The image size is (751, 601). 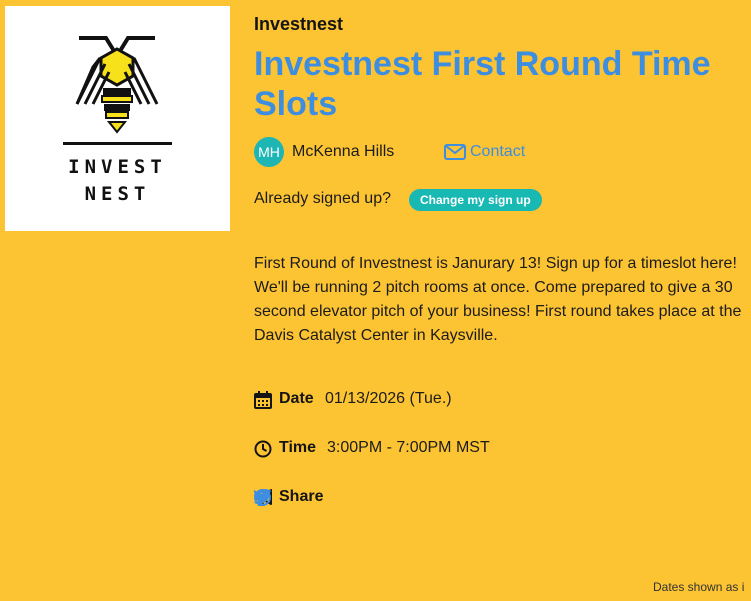 What do you see at coordinates (263, 400) in the screenshot?
I see `calendar-icon` at bounding box center [263, 400].